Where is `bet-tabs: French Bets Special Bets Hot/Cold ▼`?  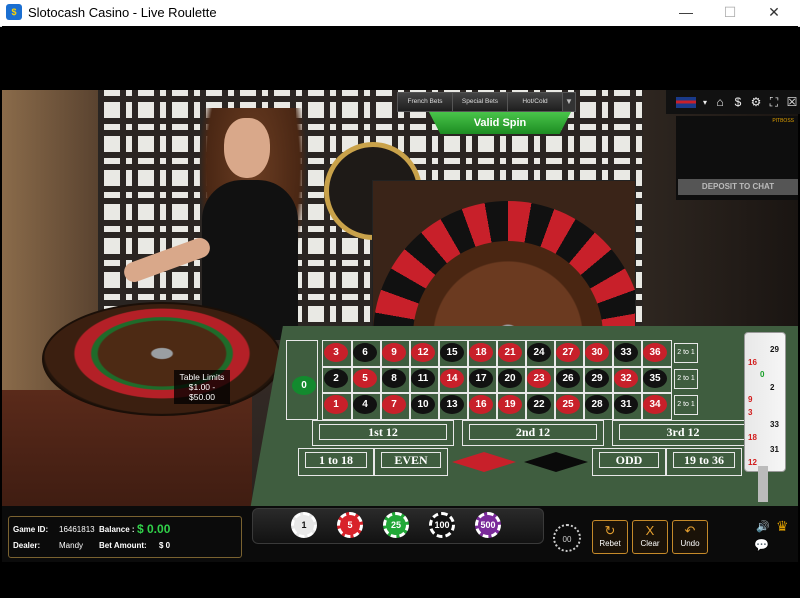
bet-tabs: French Bets Special Bets Hot/Cold ▼ is located at coordinates (486, 102).